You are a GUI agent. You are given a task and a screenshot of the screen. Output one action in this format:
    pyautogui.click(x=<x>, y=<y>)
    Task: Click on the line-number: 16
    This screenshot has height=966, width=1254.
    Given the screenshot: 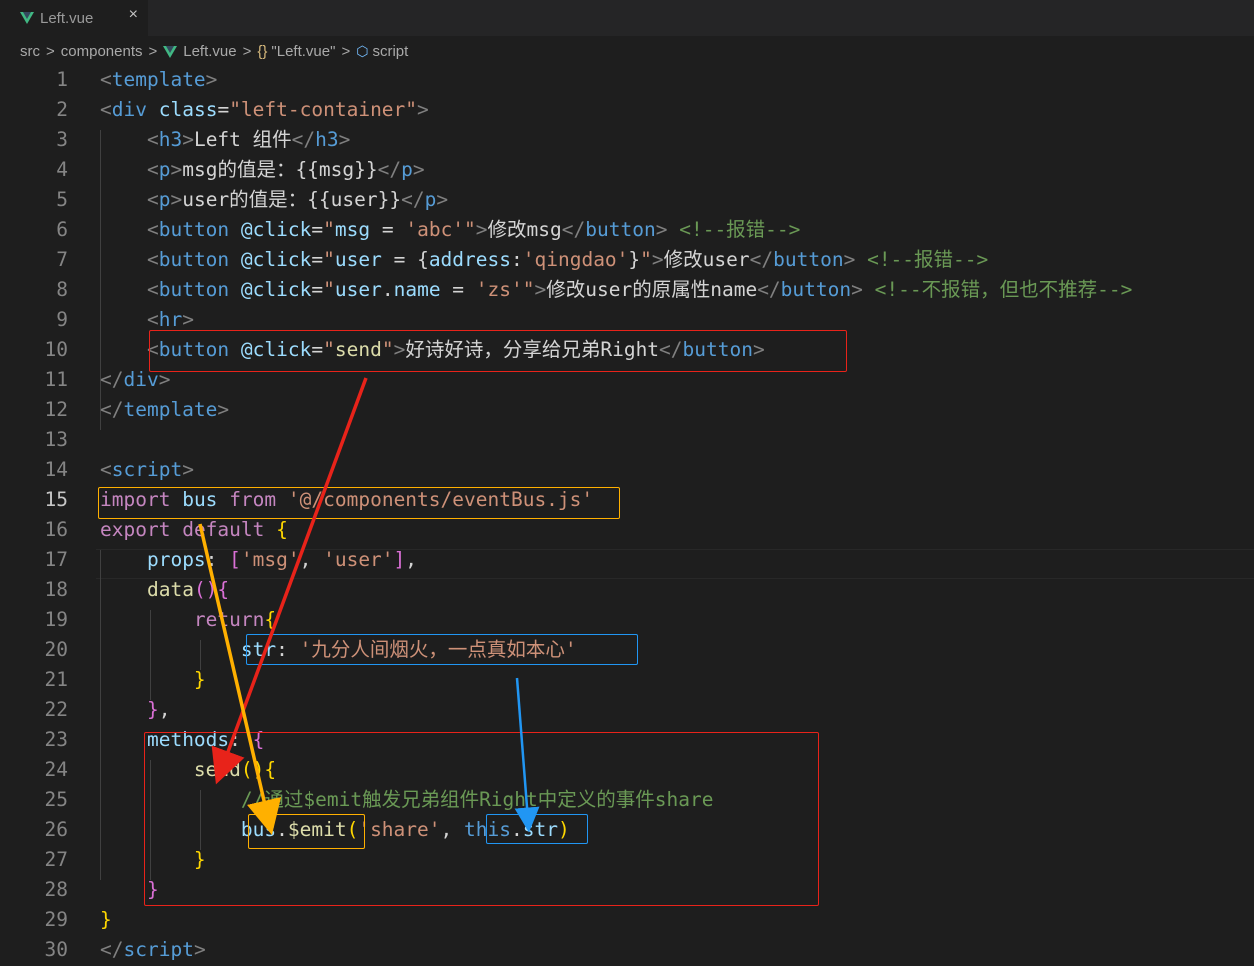 What is the action you would take?
    pyautogui.click(x=56, y=529)
    